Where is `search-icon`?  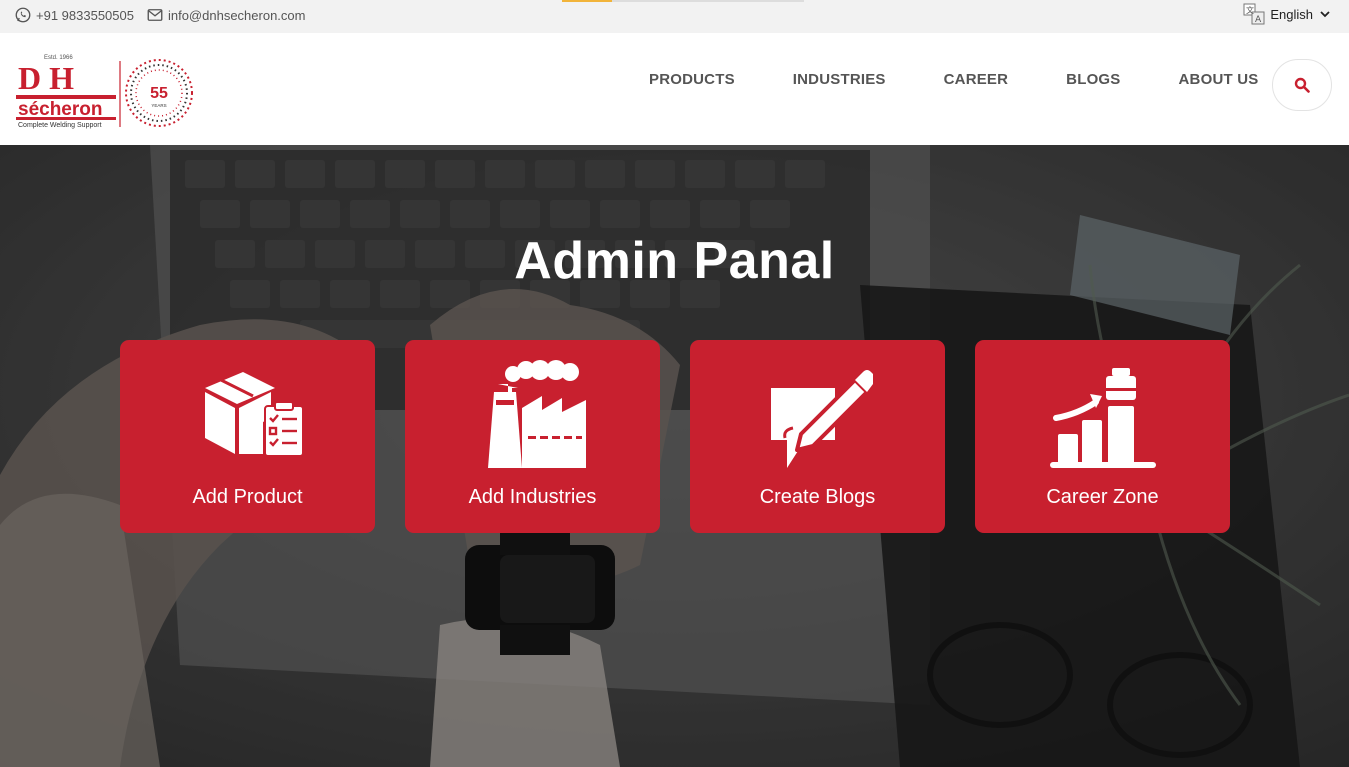
search-icon is located at coordinates (1302, 85).